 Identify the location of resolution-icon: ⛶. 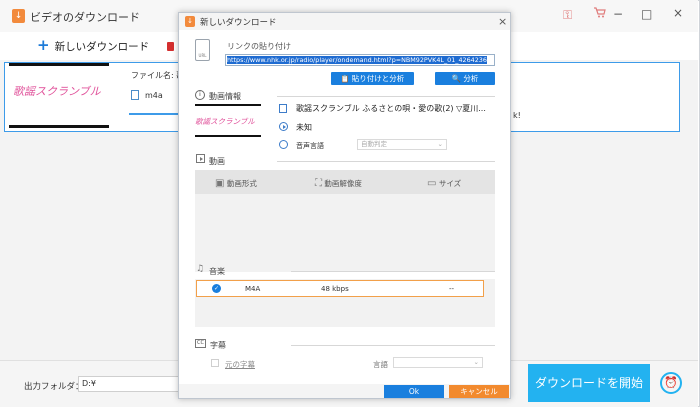
(318, 183).